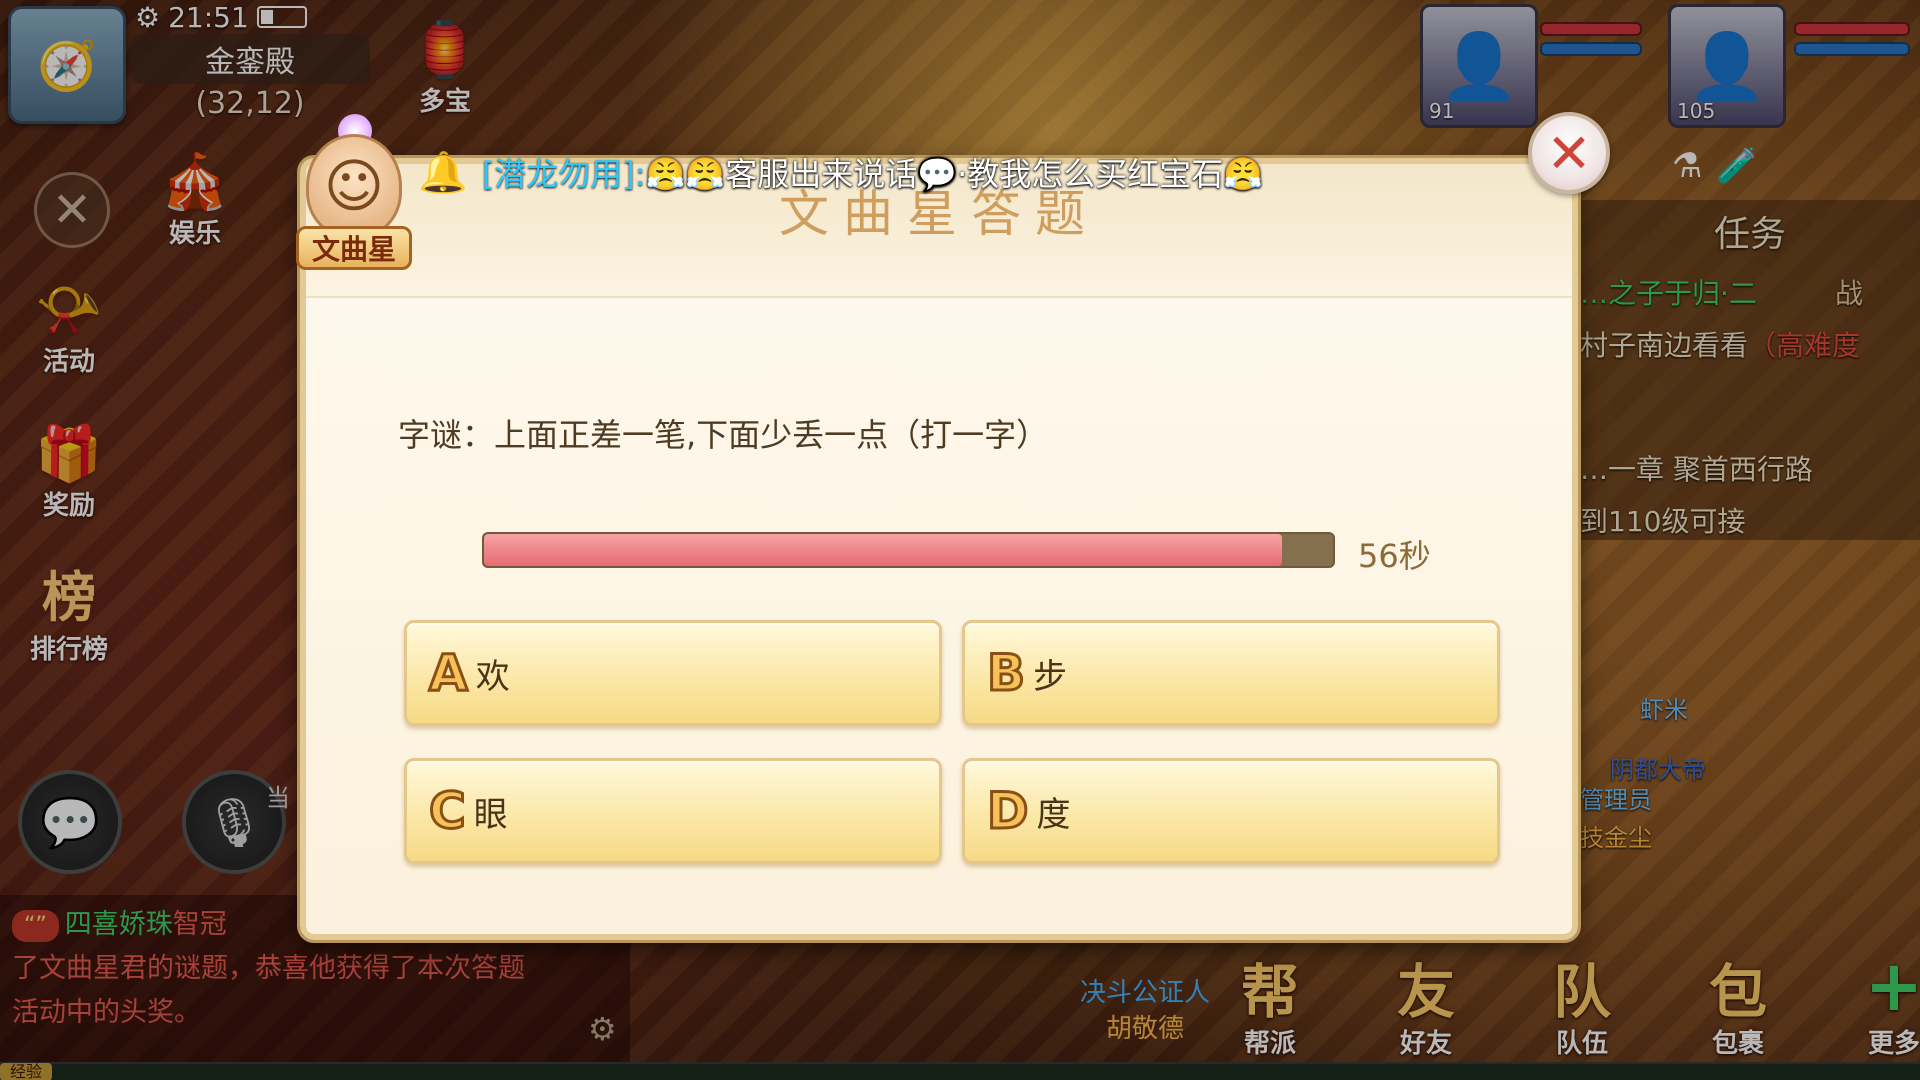 The width and height of the screenshot is (1920, 1080). What do you see at coordinates (448, 811) in the screenshot?
I see `option-letter-c: C` at bounding box center [448, 811].